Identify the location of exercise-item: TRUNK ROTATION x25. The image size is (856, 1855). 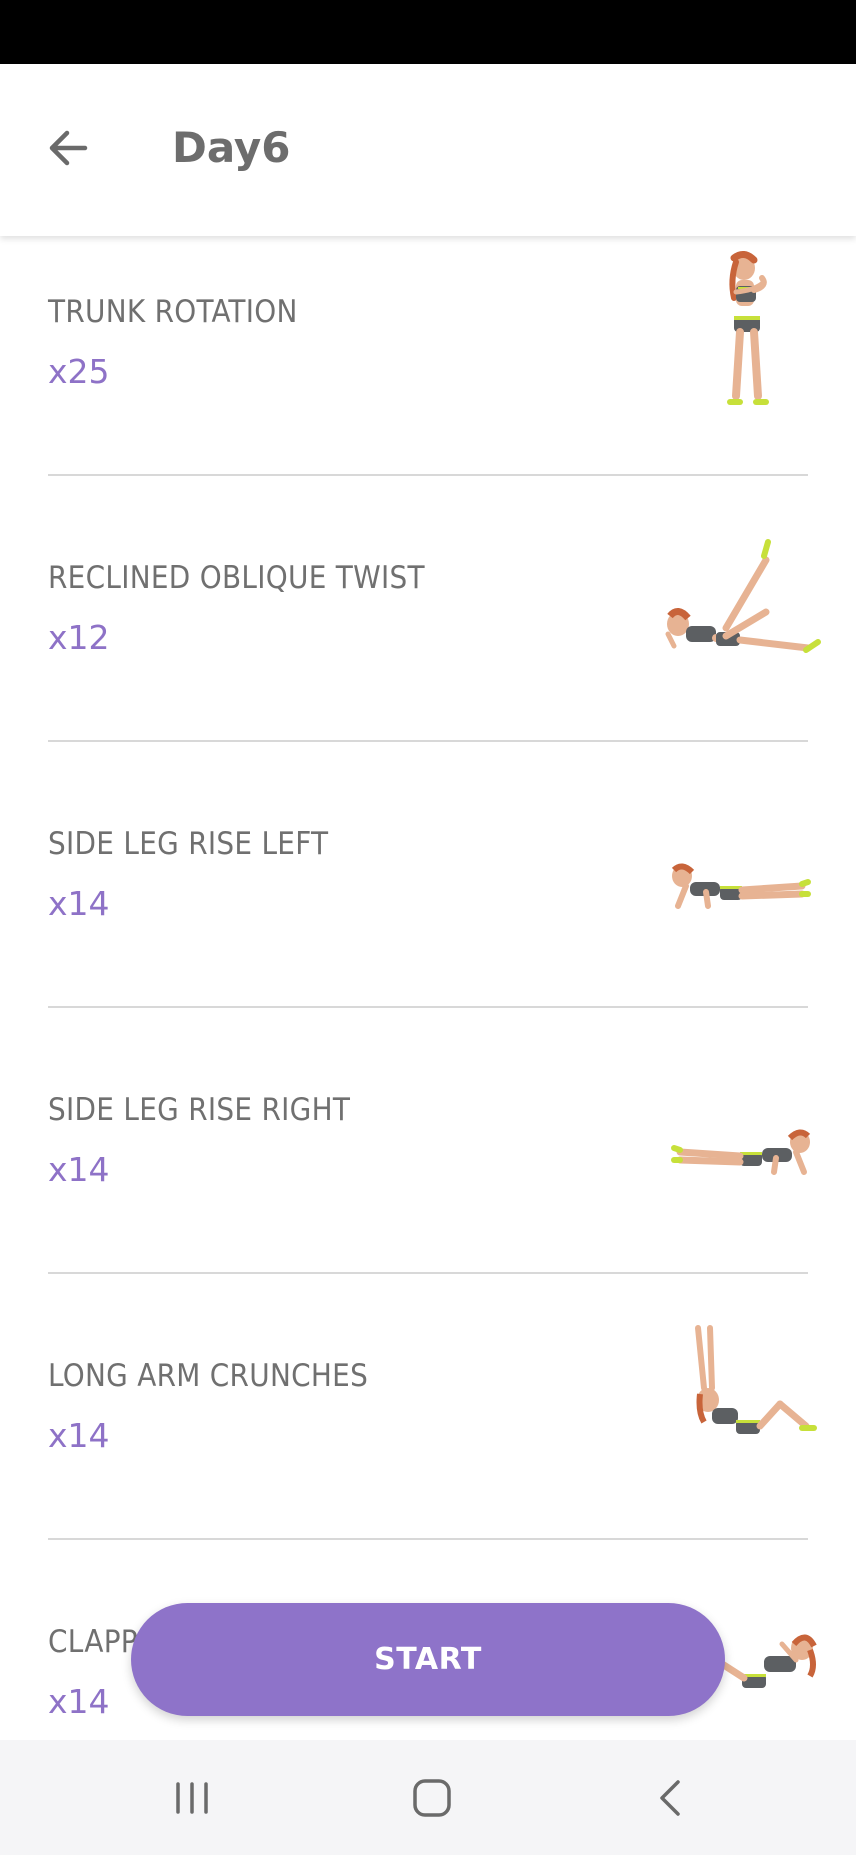
(428, 356).